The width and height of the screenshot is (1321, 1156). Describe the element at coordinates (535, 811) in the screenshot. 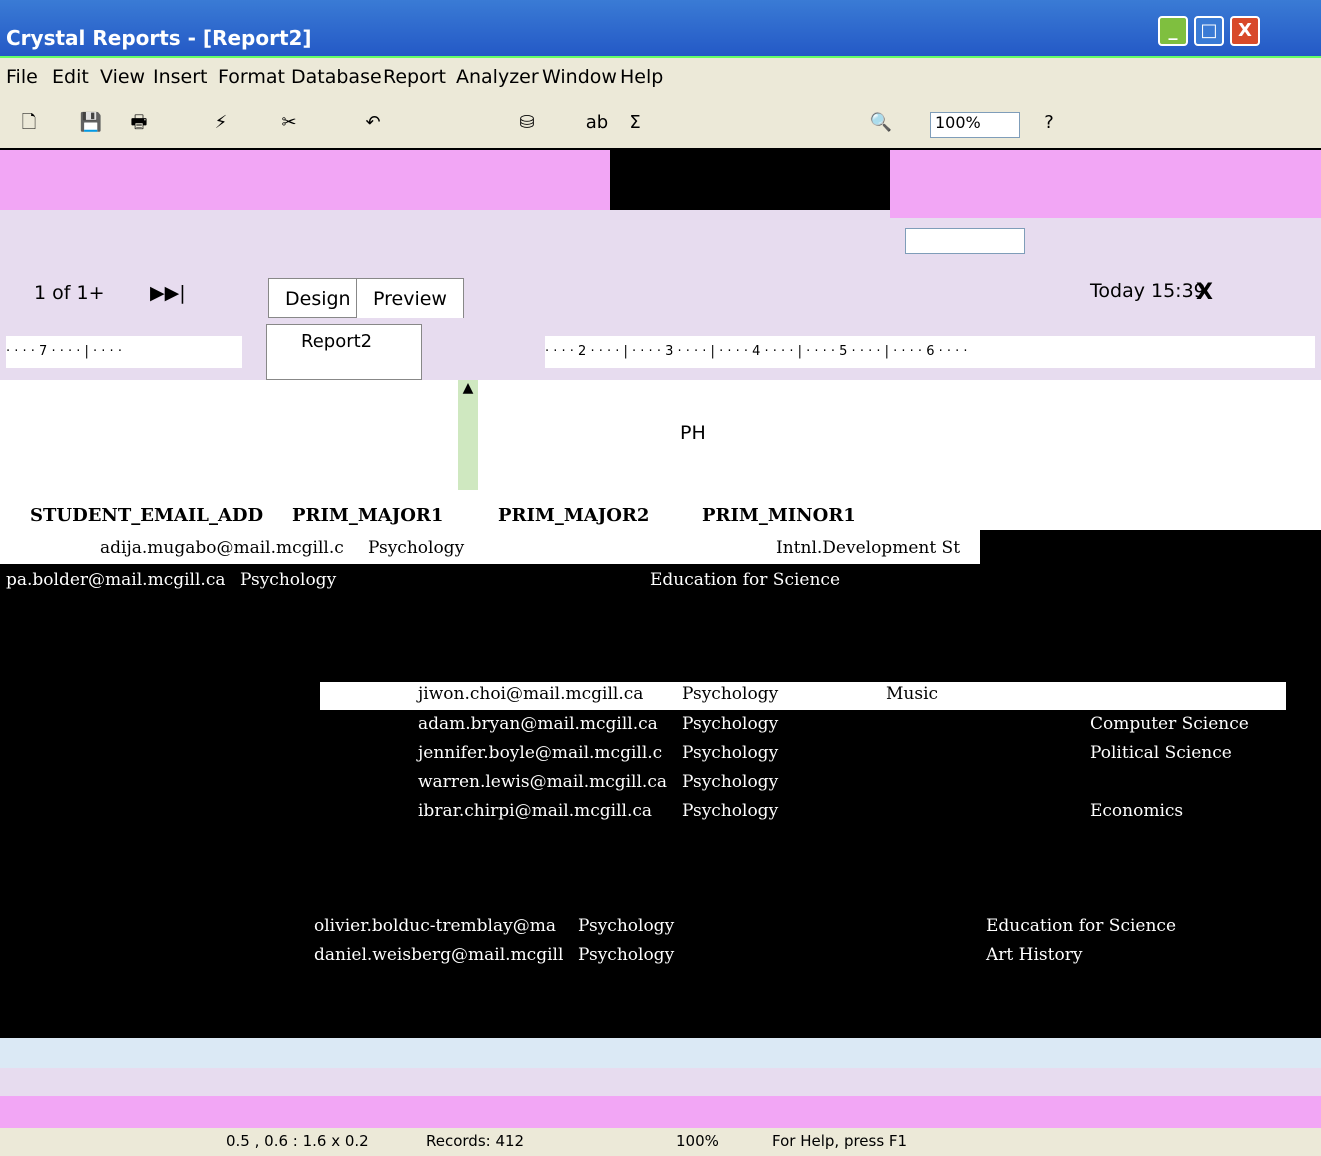

I see `row-6-email: ibrar.chirpi@mail.mcgill.ca` at that location.